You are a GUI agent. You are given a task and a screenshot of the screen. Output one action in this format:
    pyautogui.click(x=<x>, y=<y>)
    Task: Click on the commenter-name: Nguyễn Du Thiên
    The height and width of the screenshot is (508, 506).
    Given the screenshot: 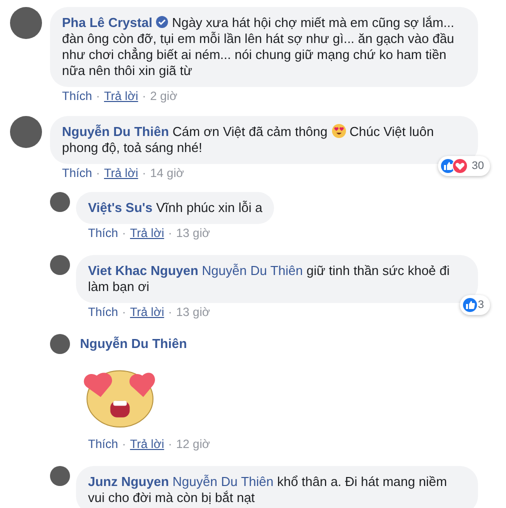 What is the action you would take?
    pyautogui.click(x=277, y=343)
    